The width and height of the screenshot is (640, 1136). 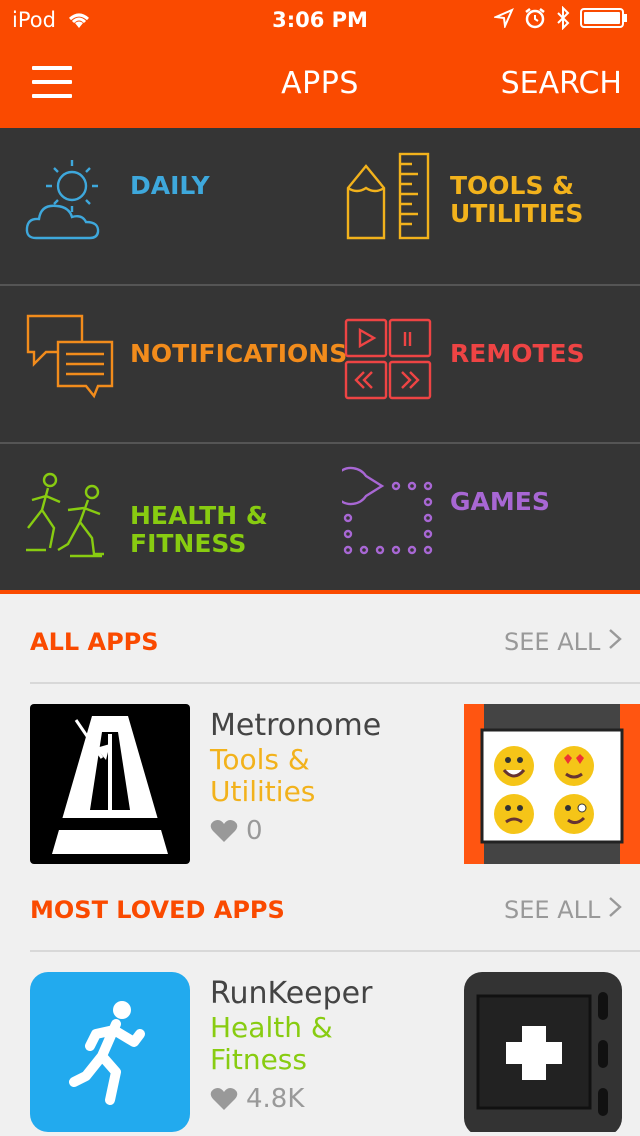 What do you see at coordinates (563, 18) in the screenshot?
I see `bluetooth-icon` at bounding box center [563, 18].